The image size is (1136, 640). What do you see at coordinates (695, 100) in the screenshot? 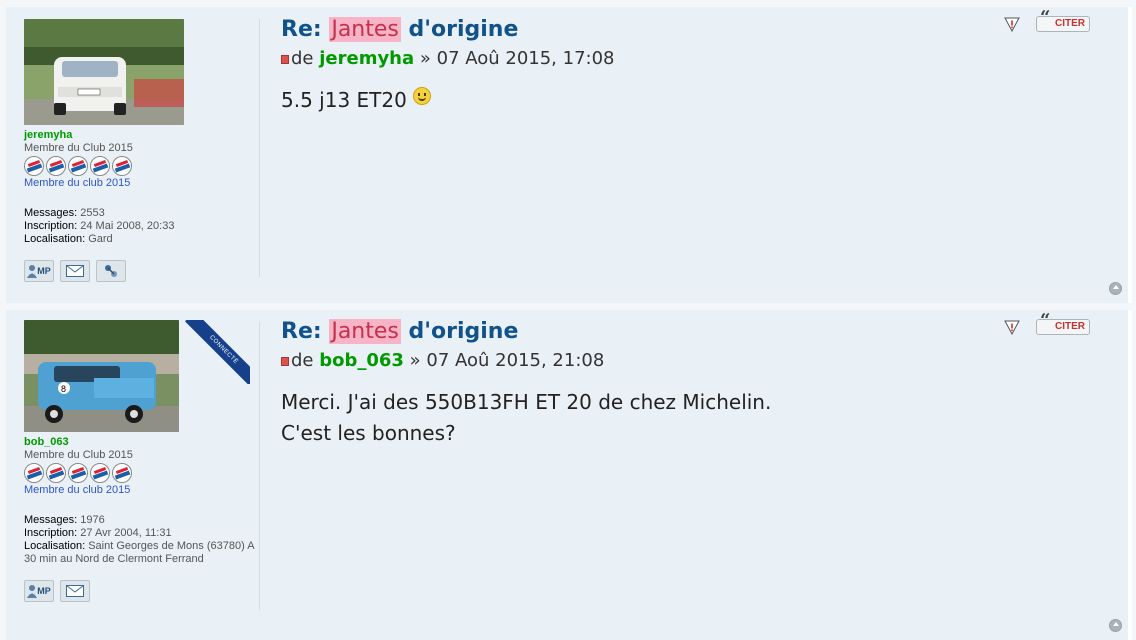
I see `post-body: 5.5 j13 ET20` at bounding box center [695, 100].